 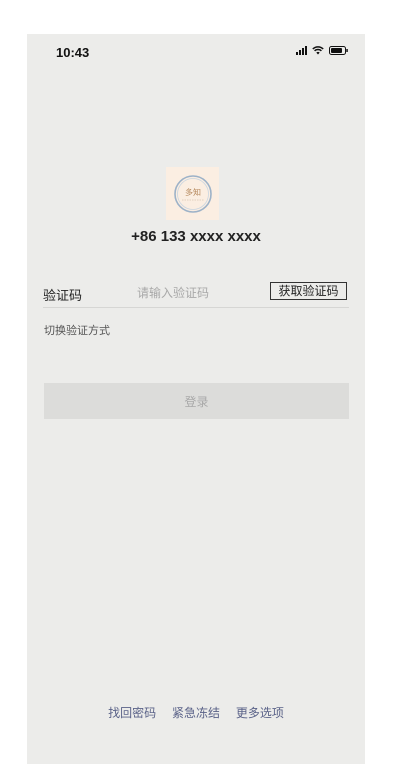 I want to click on footer-links: 找回密码 紧急冻结 更多选项, so click(x=196, y=712).